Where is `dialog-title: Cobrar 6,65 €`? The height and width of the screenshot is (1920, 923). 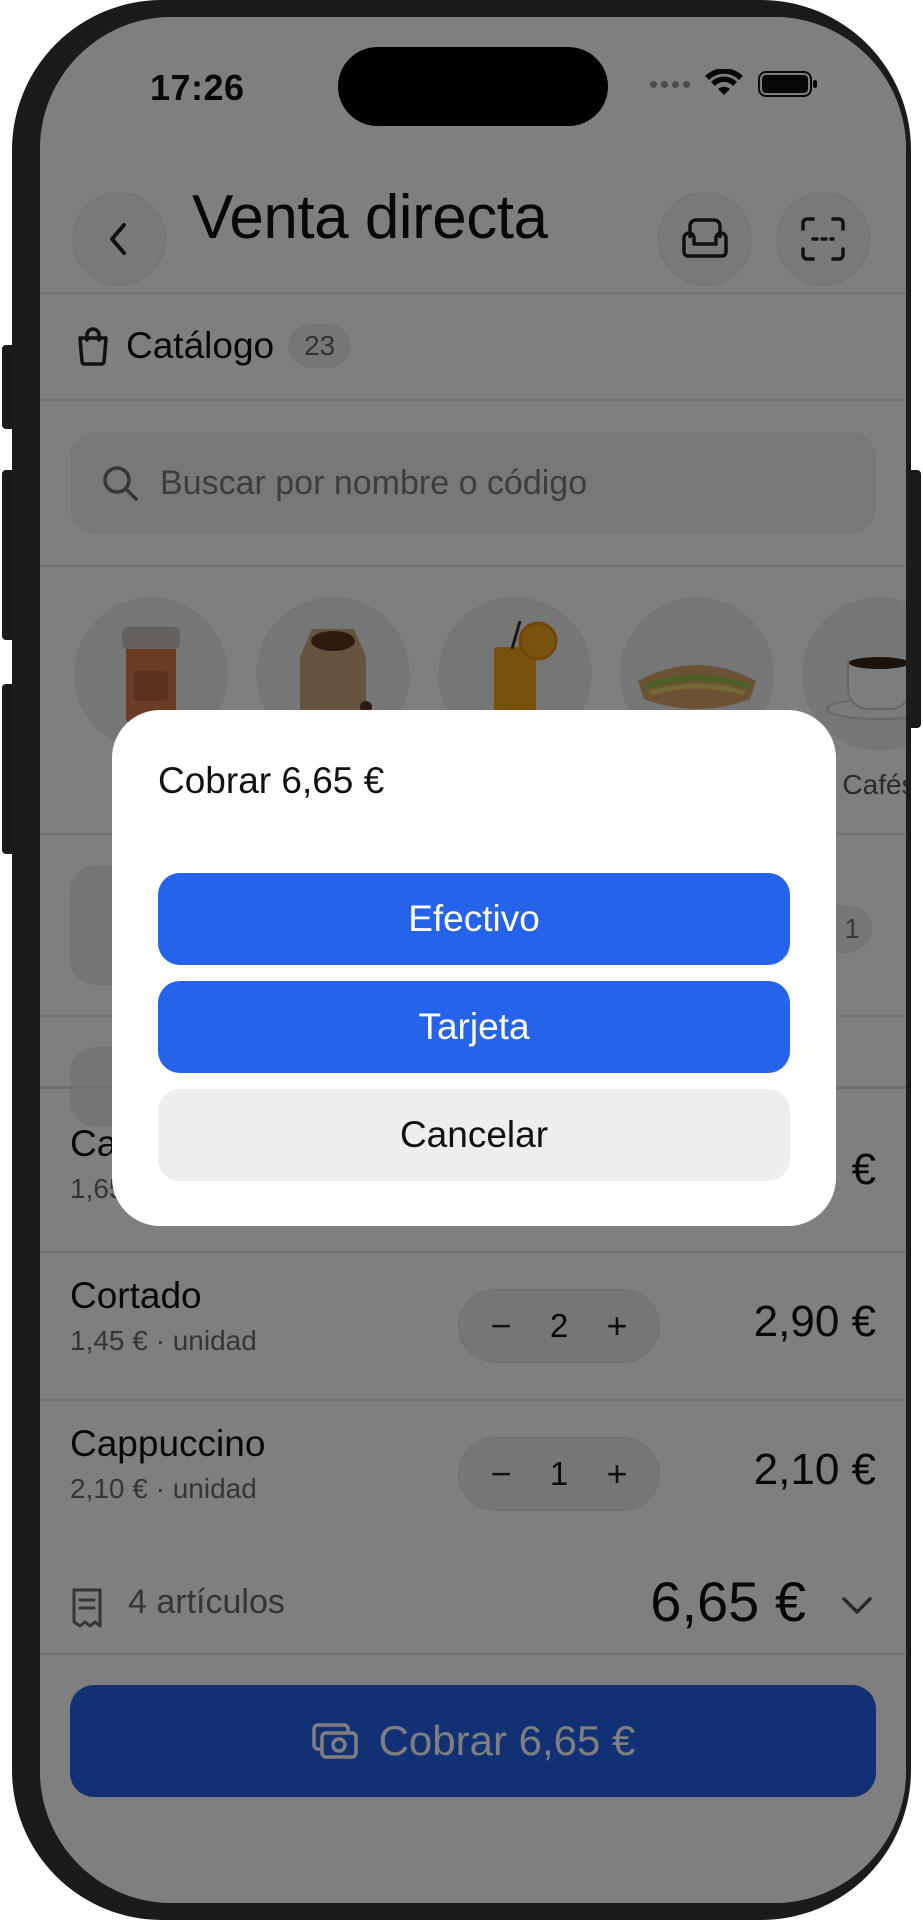 dialog-title: Cobrar 6,65 € is located at coordinates (271, 780).